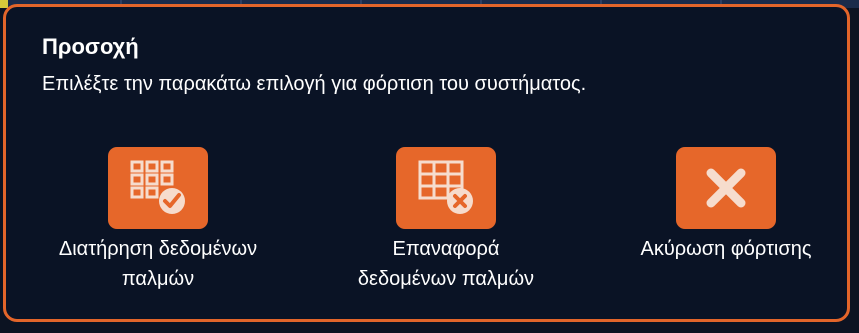  I want to click on dialog-title: Προσοχή, so click(90, 46).